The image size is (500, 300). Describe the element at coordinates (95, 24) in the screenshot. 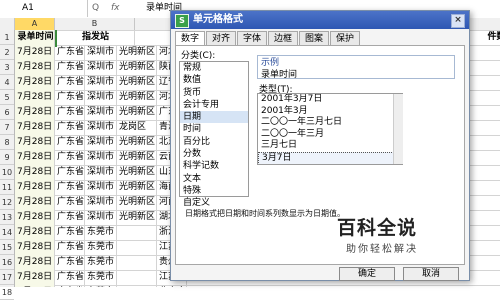

I see `column-header-b: B` at that location.